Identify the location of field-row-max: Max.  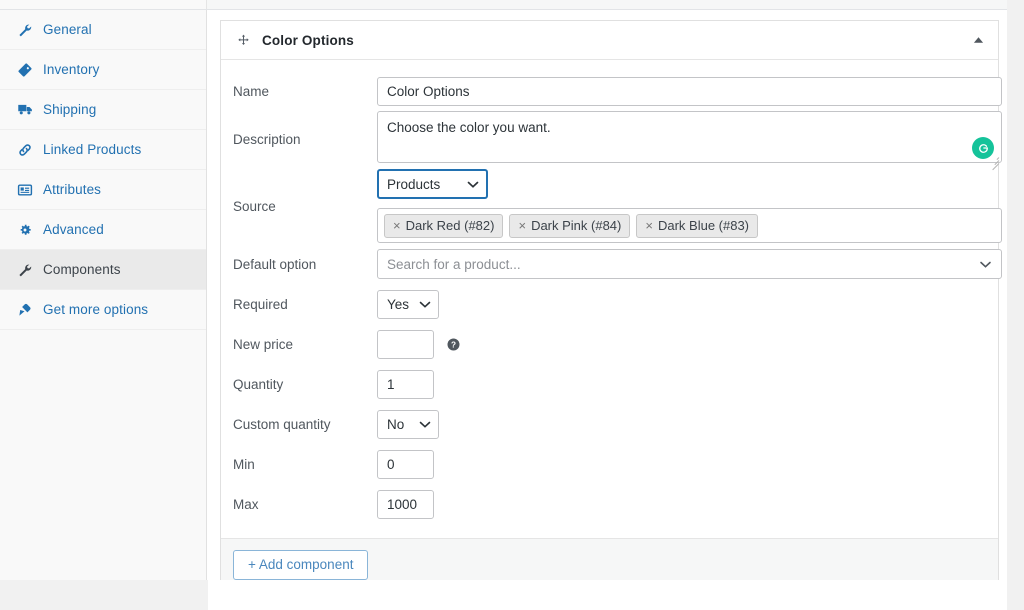
(609, 504).